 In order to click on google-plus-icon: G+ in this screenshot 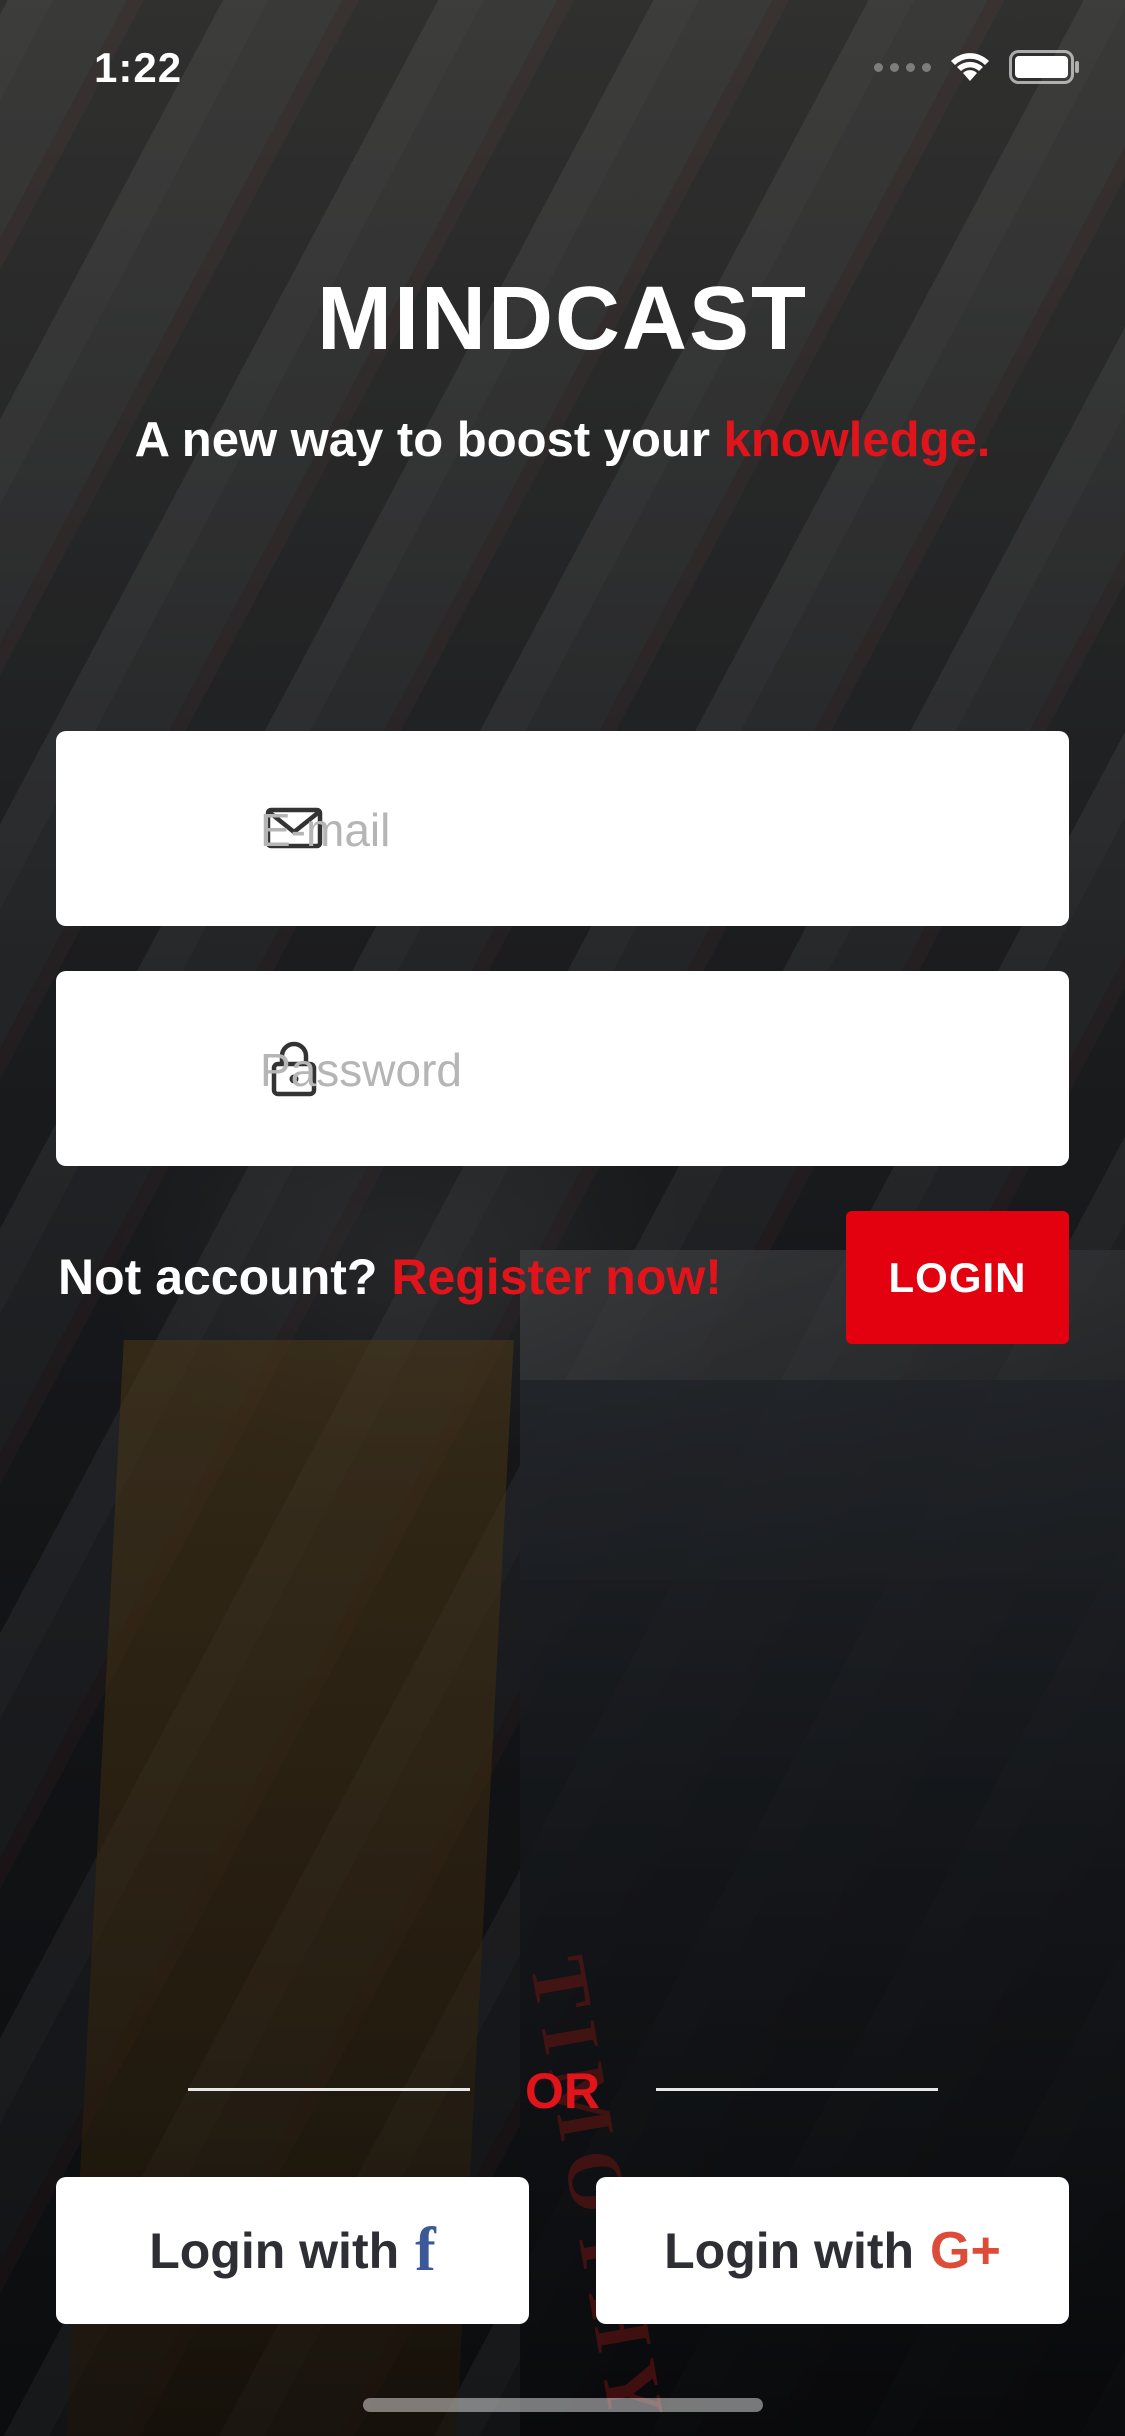, I will do `click(965, 2250)`.